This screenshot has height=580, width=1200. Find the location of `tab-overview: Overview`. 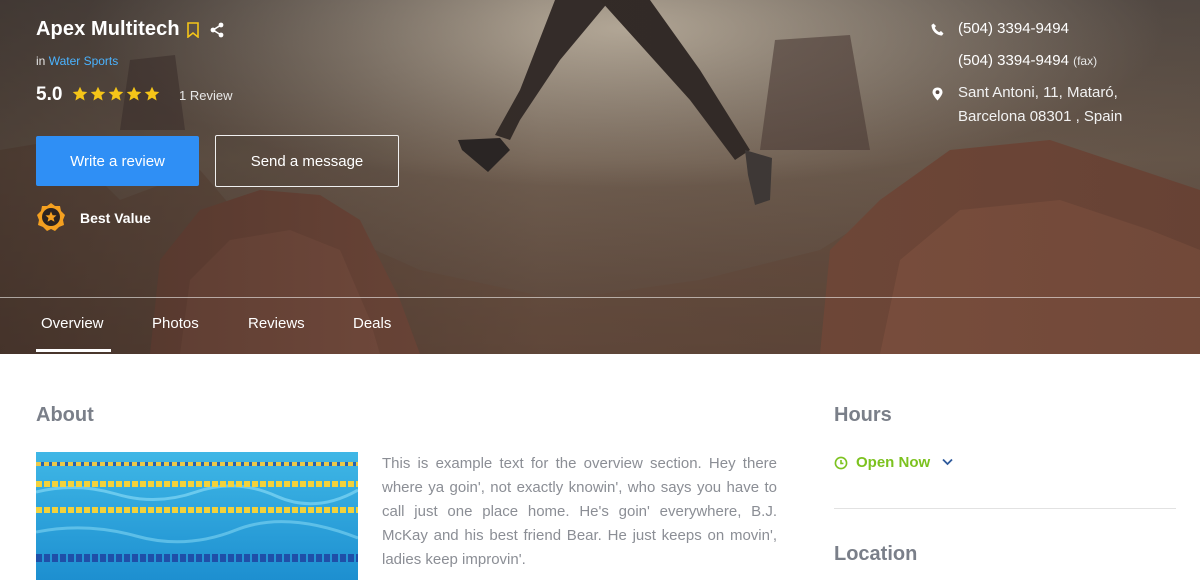

tab-overview: Overview is located at coordinates (72, 323).